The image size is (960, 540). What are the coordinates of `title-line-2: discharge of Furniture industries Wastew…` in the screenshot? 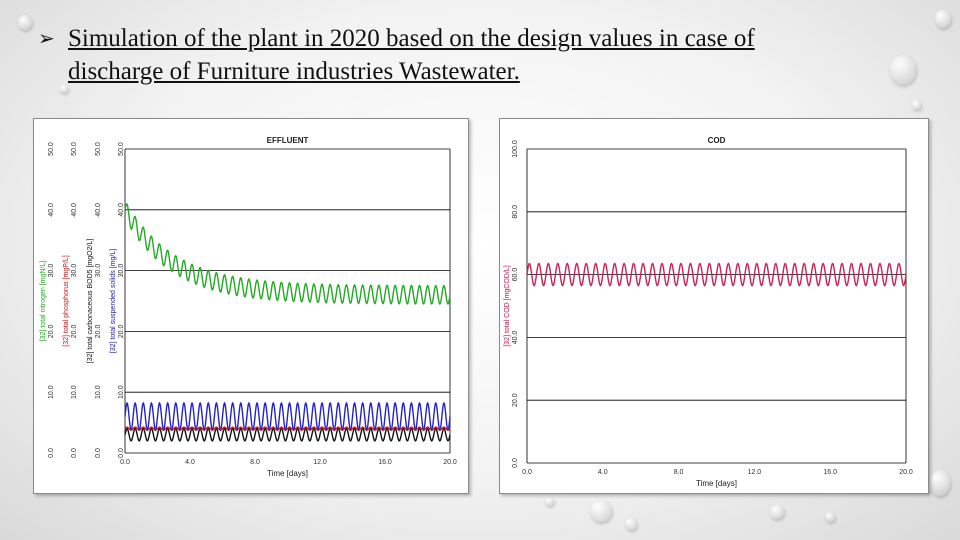 It's located at (294, 71).